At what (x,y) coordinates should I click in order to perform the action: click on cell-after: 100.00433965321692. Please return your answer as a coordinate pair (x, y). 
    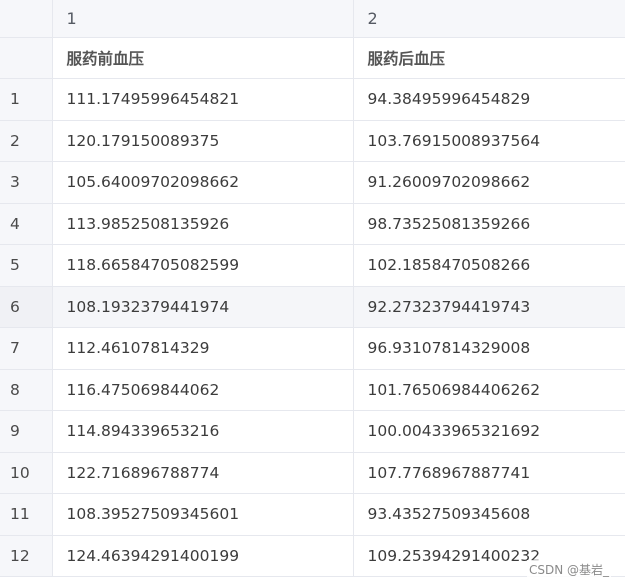
    Looking at the image, I should click on (489, 431).